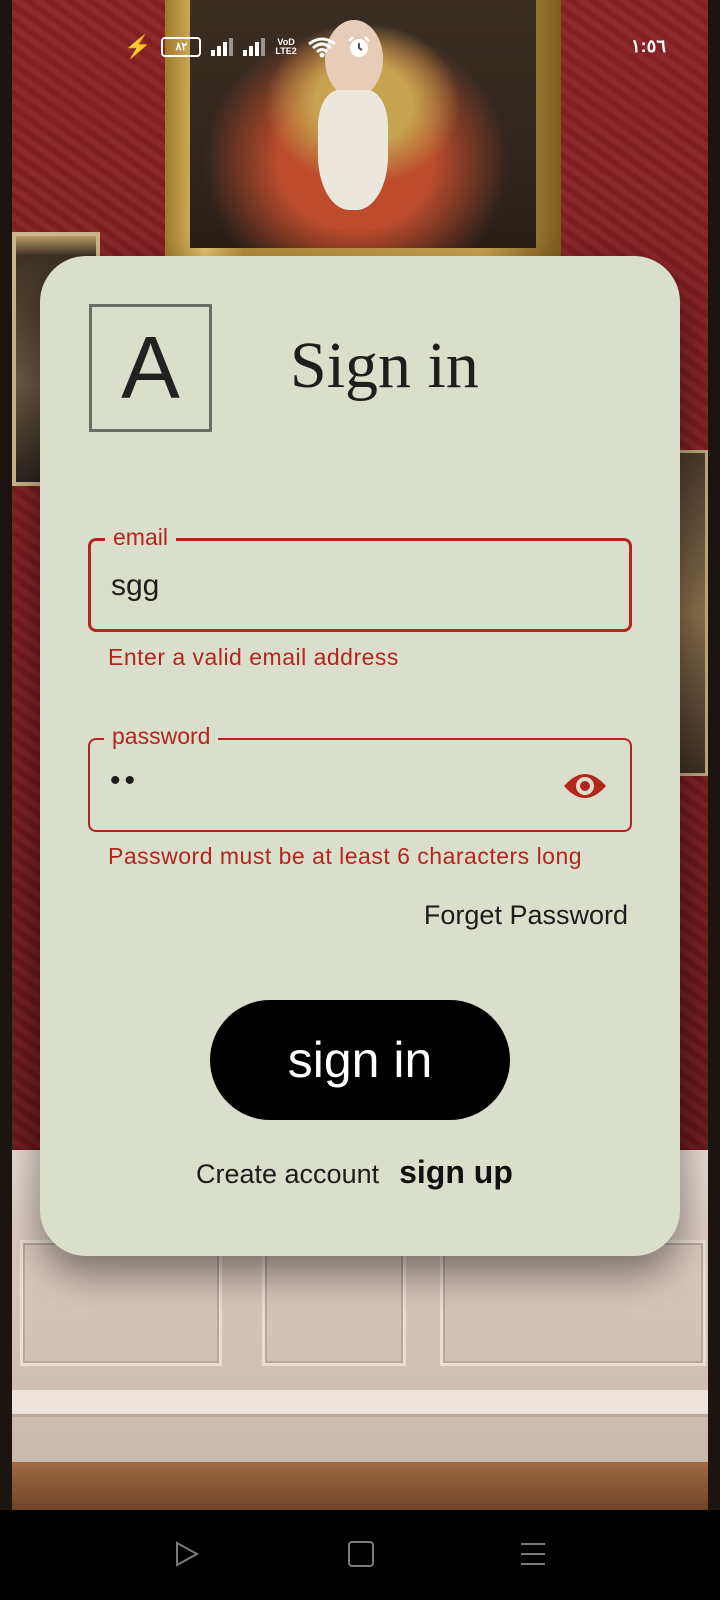 The width and height of the screenshot is (720, 1600). I want to click on eye-icon, so click(585, 786).